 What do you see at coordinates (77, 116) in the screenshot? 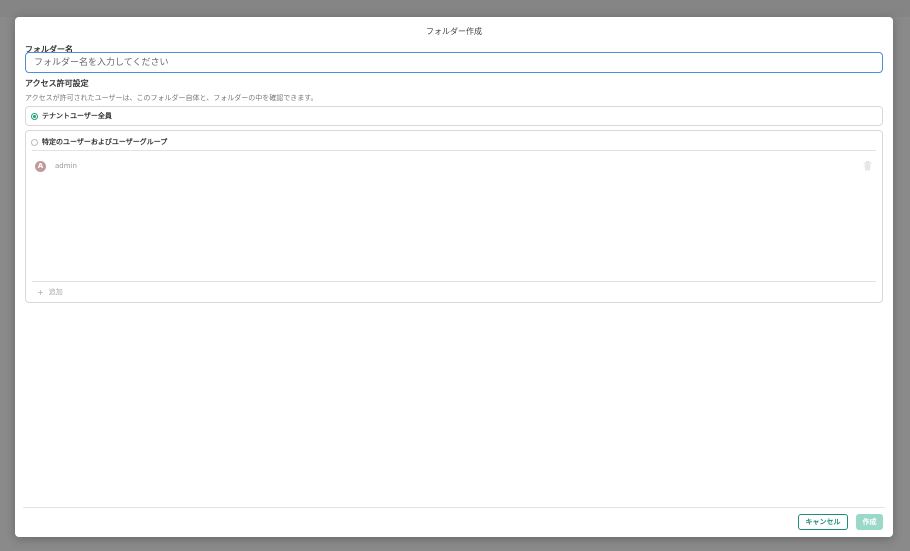
I see `all-tenant-users-label: テナントユーザー全員` at bounding box center [77, 116].